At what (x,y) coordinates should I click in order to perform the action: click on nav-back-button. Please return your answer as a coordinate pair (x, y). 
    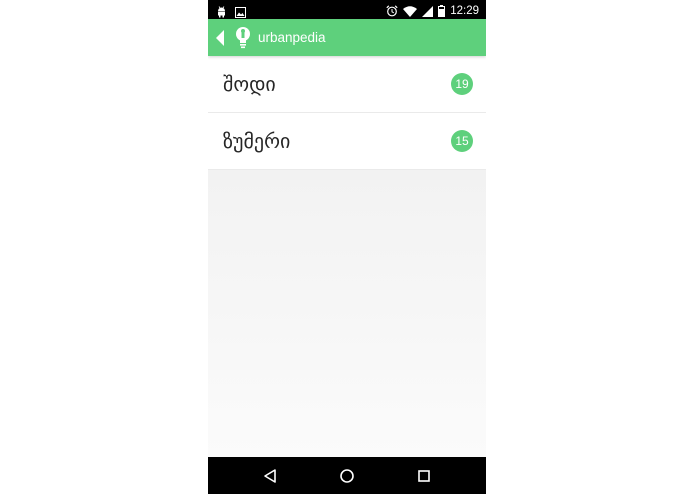
    Looking at the image, I should click on (270, 476).